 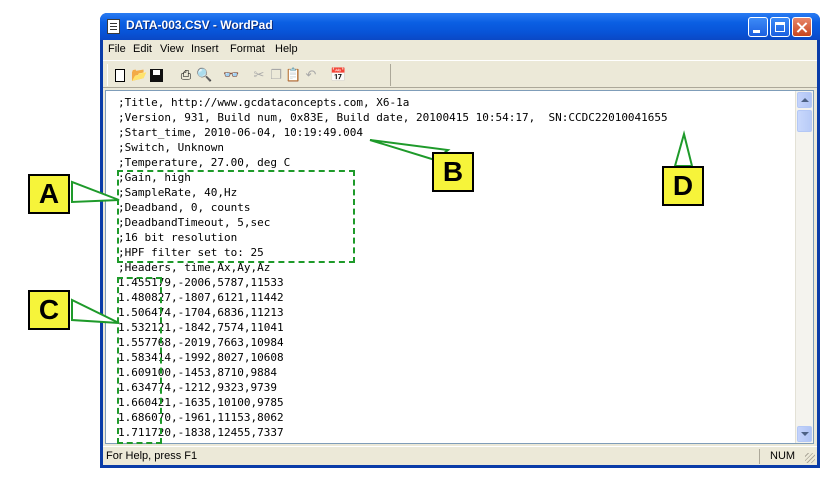 What do you see at coordinates (393, 162) in the screenshot?
I see `document-line: ;Temperature, 27.00, deg C` at bounding box center [393, 162].